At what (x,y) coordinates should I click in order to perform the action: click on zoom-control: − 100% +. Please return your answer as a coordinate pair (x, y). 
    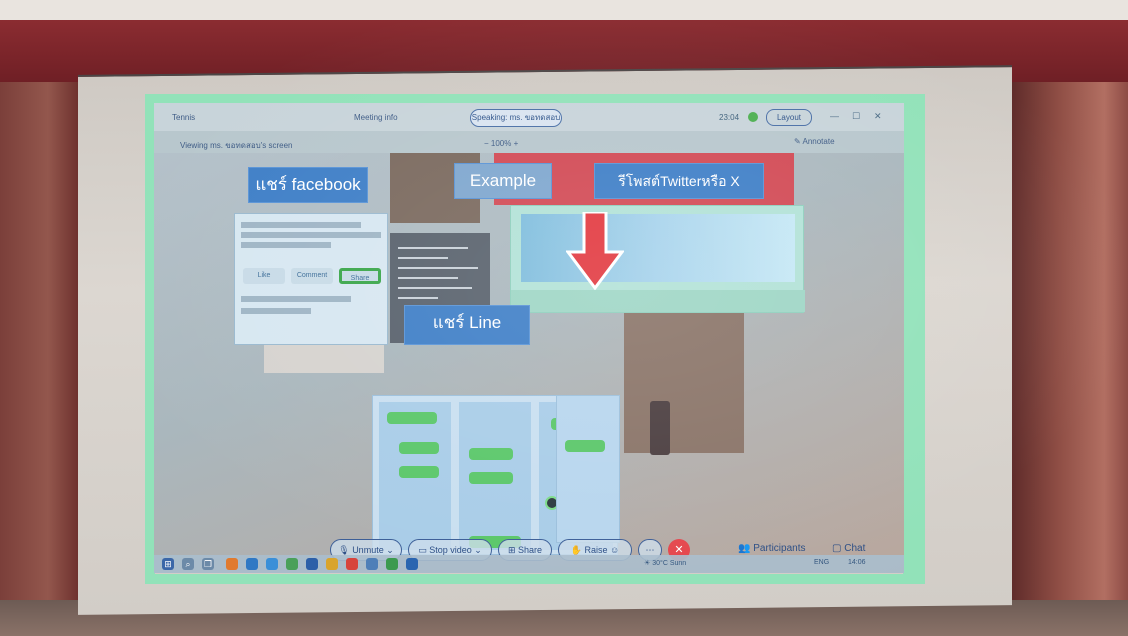
    Looking at the image, I should click on (501, 143).